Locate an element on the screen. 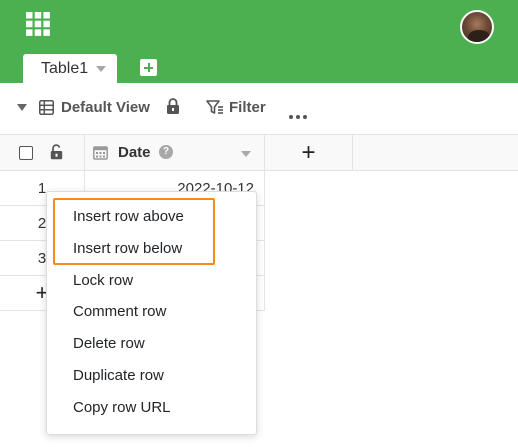 Image resolution: width=518 pixels, height=447 pixels. help-icon: ? is located at coordinates (166, 152).